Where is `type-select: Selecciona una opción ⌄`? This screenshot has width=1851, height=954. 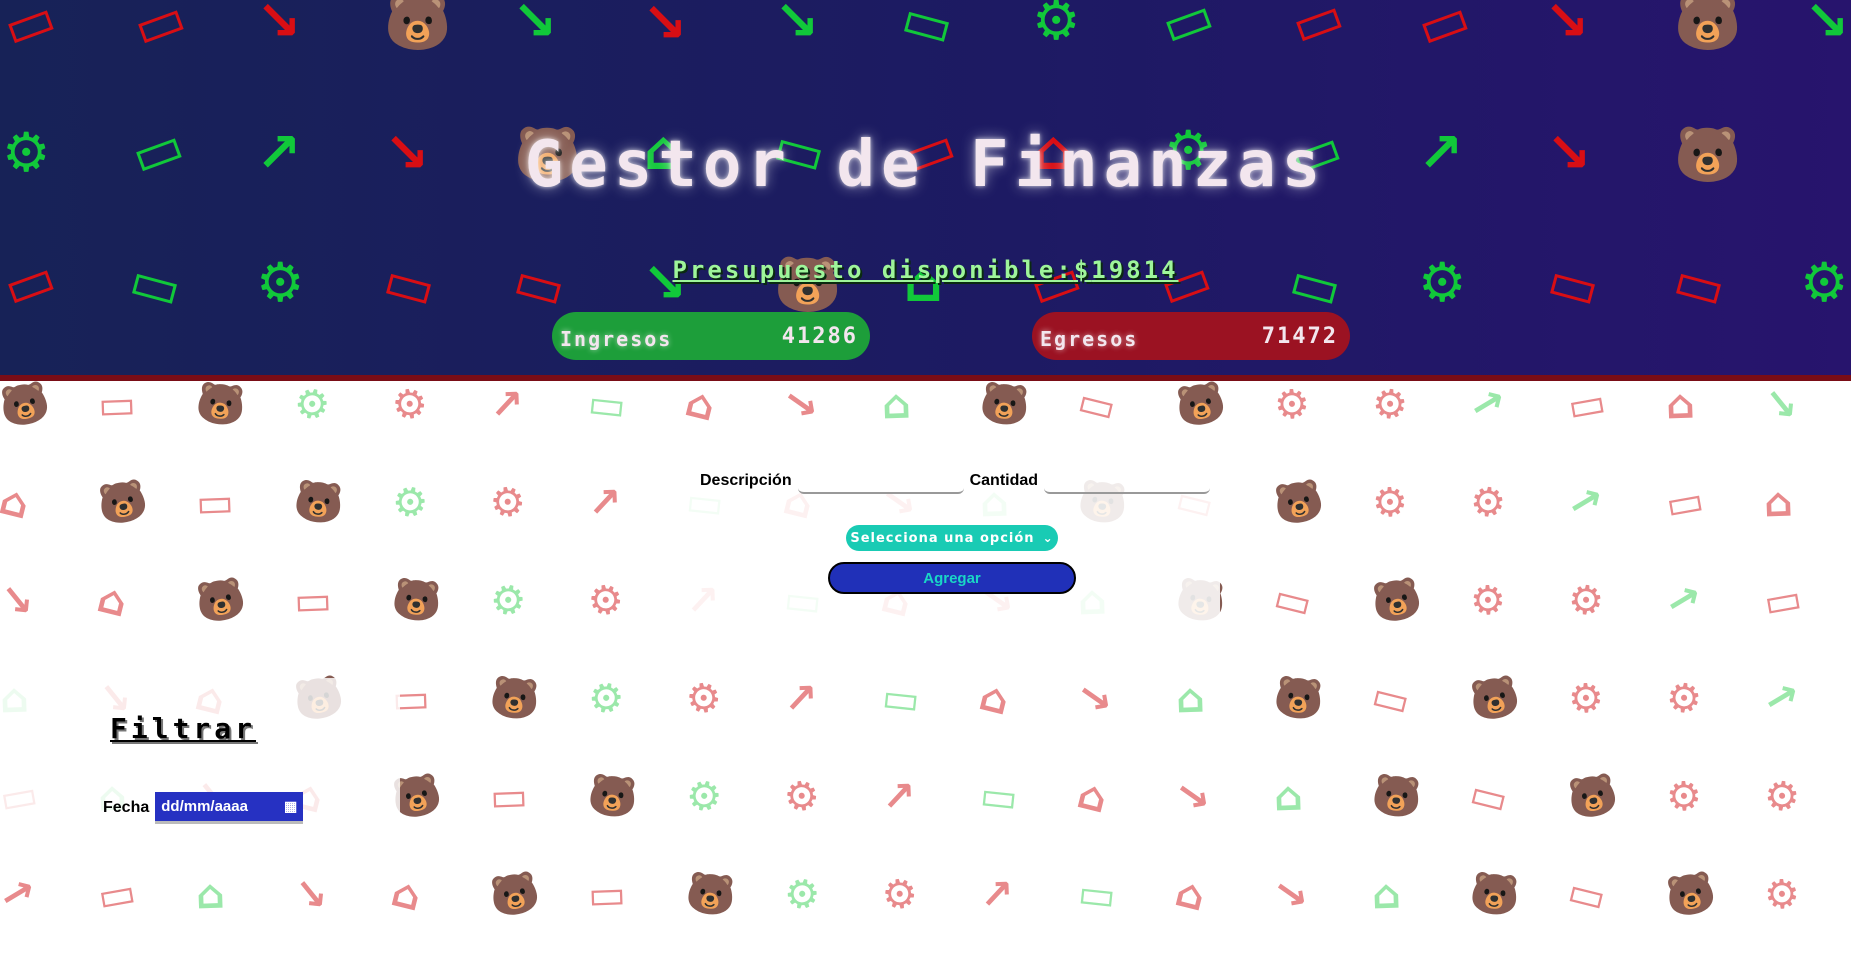 type-select: Selecciona una opción ⌄ is located at coordinates (952, 538).